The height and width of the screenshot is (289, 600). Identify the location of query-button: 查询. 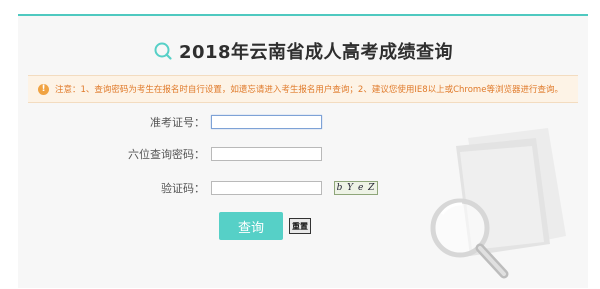
(251, 226).